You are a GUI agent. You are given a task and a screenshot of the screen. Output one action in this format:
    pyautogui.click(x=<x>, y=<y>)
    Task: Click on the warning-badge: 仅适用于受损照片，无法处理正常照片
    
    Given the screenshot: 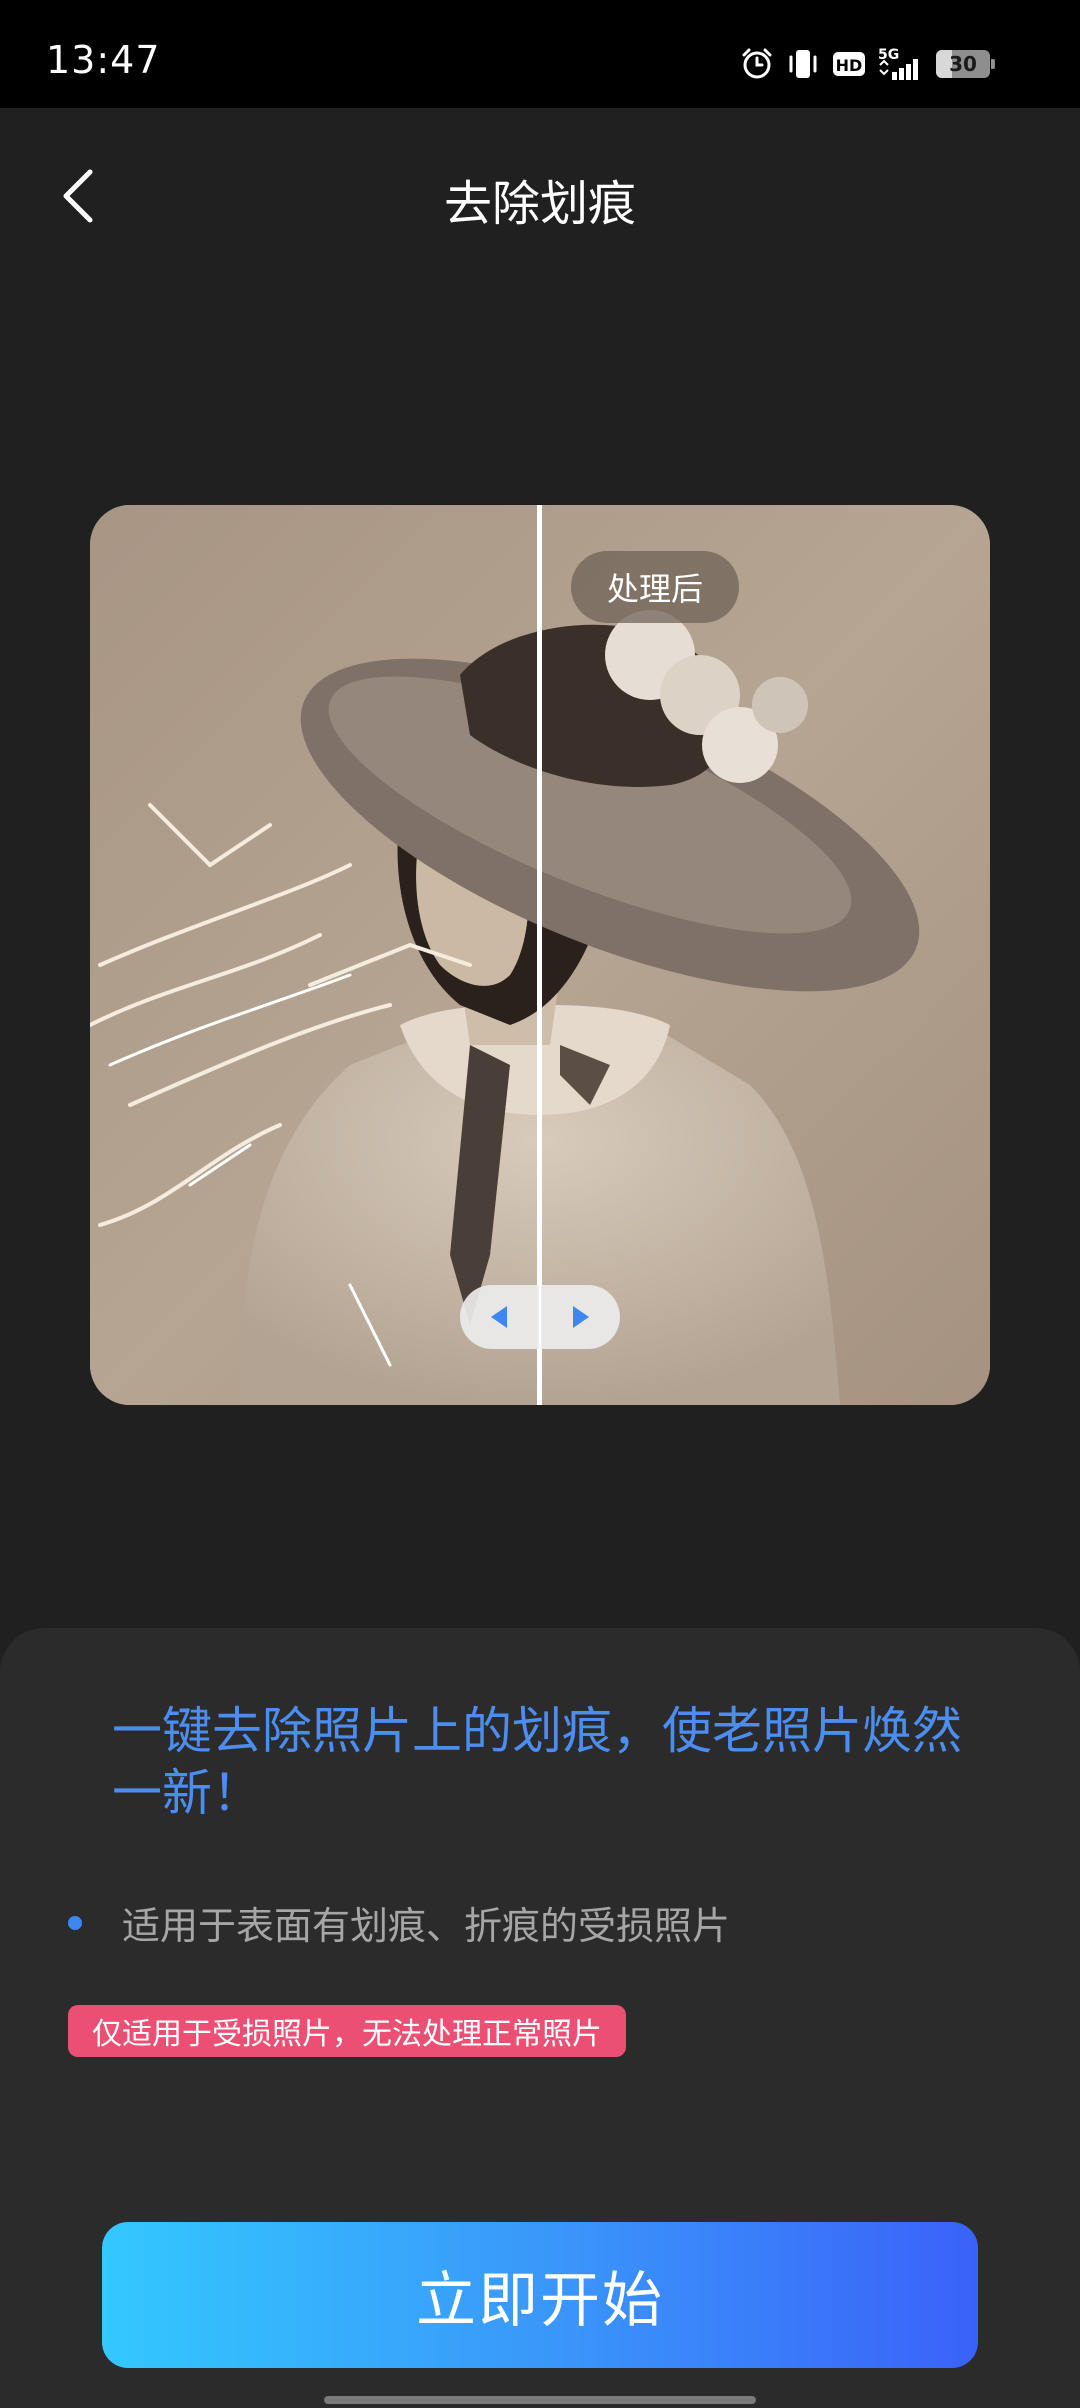 What is the action you would take?
    pyautogui.click(x=347, y=2031)
    